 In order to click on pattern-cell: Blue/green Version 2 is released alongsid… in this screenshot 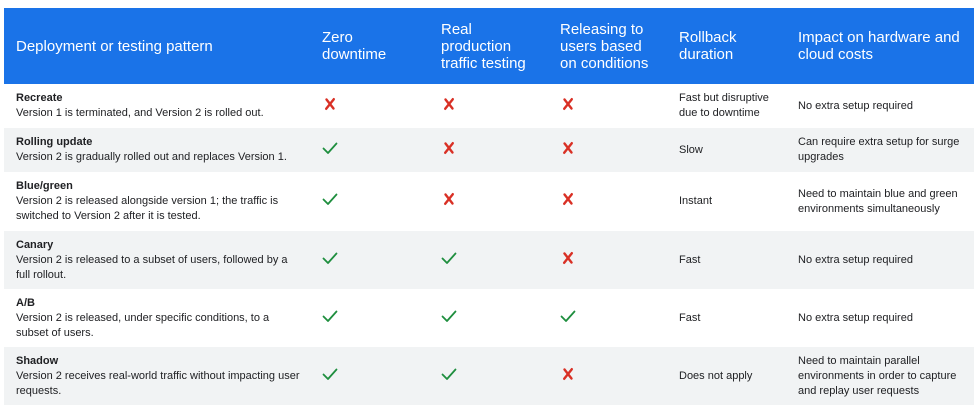, I will do `click(157, 201)`.